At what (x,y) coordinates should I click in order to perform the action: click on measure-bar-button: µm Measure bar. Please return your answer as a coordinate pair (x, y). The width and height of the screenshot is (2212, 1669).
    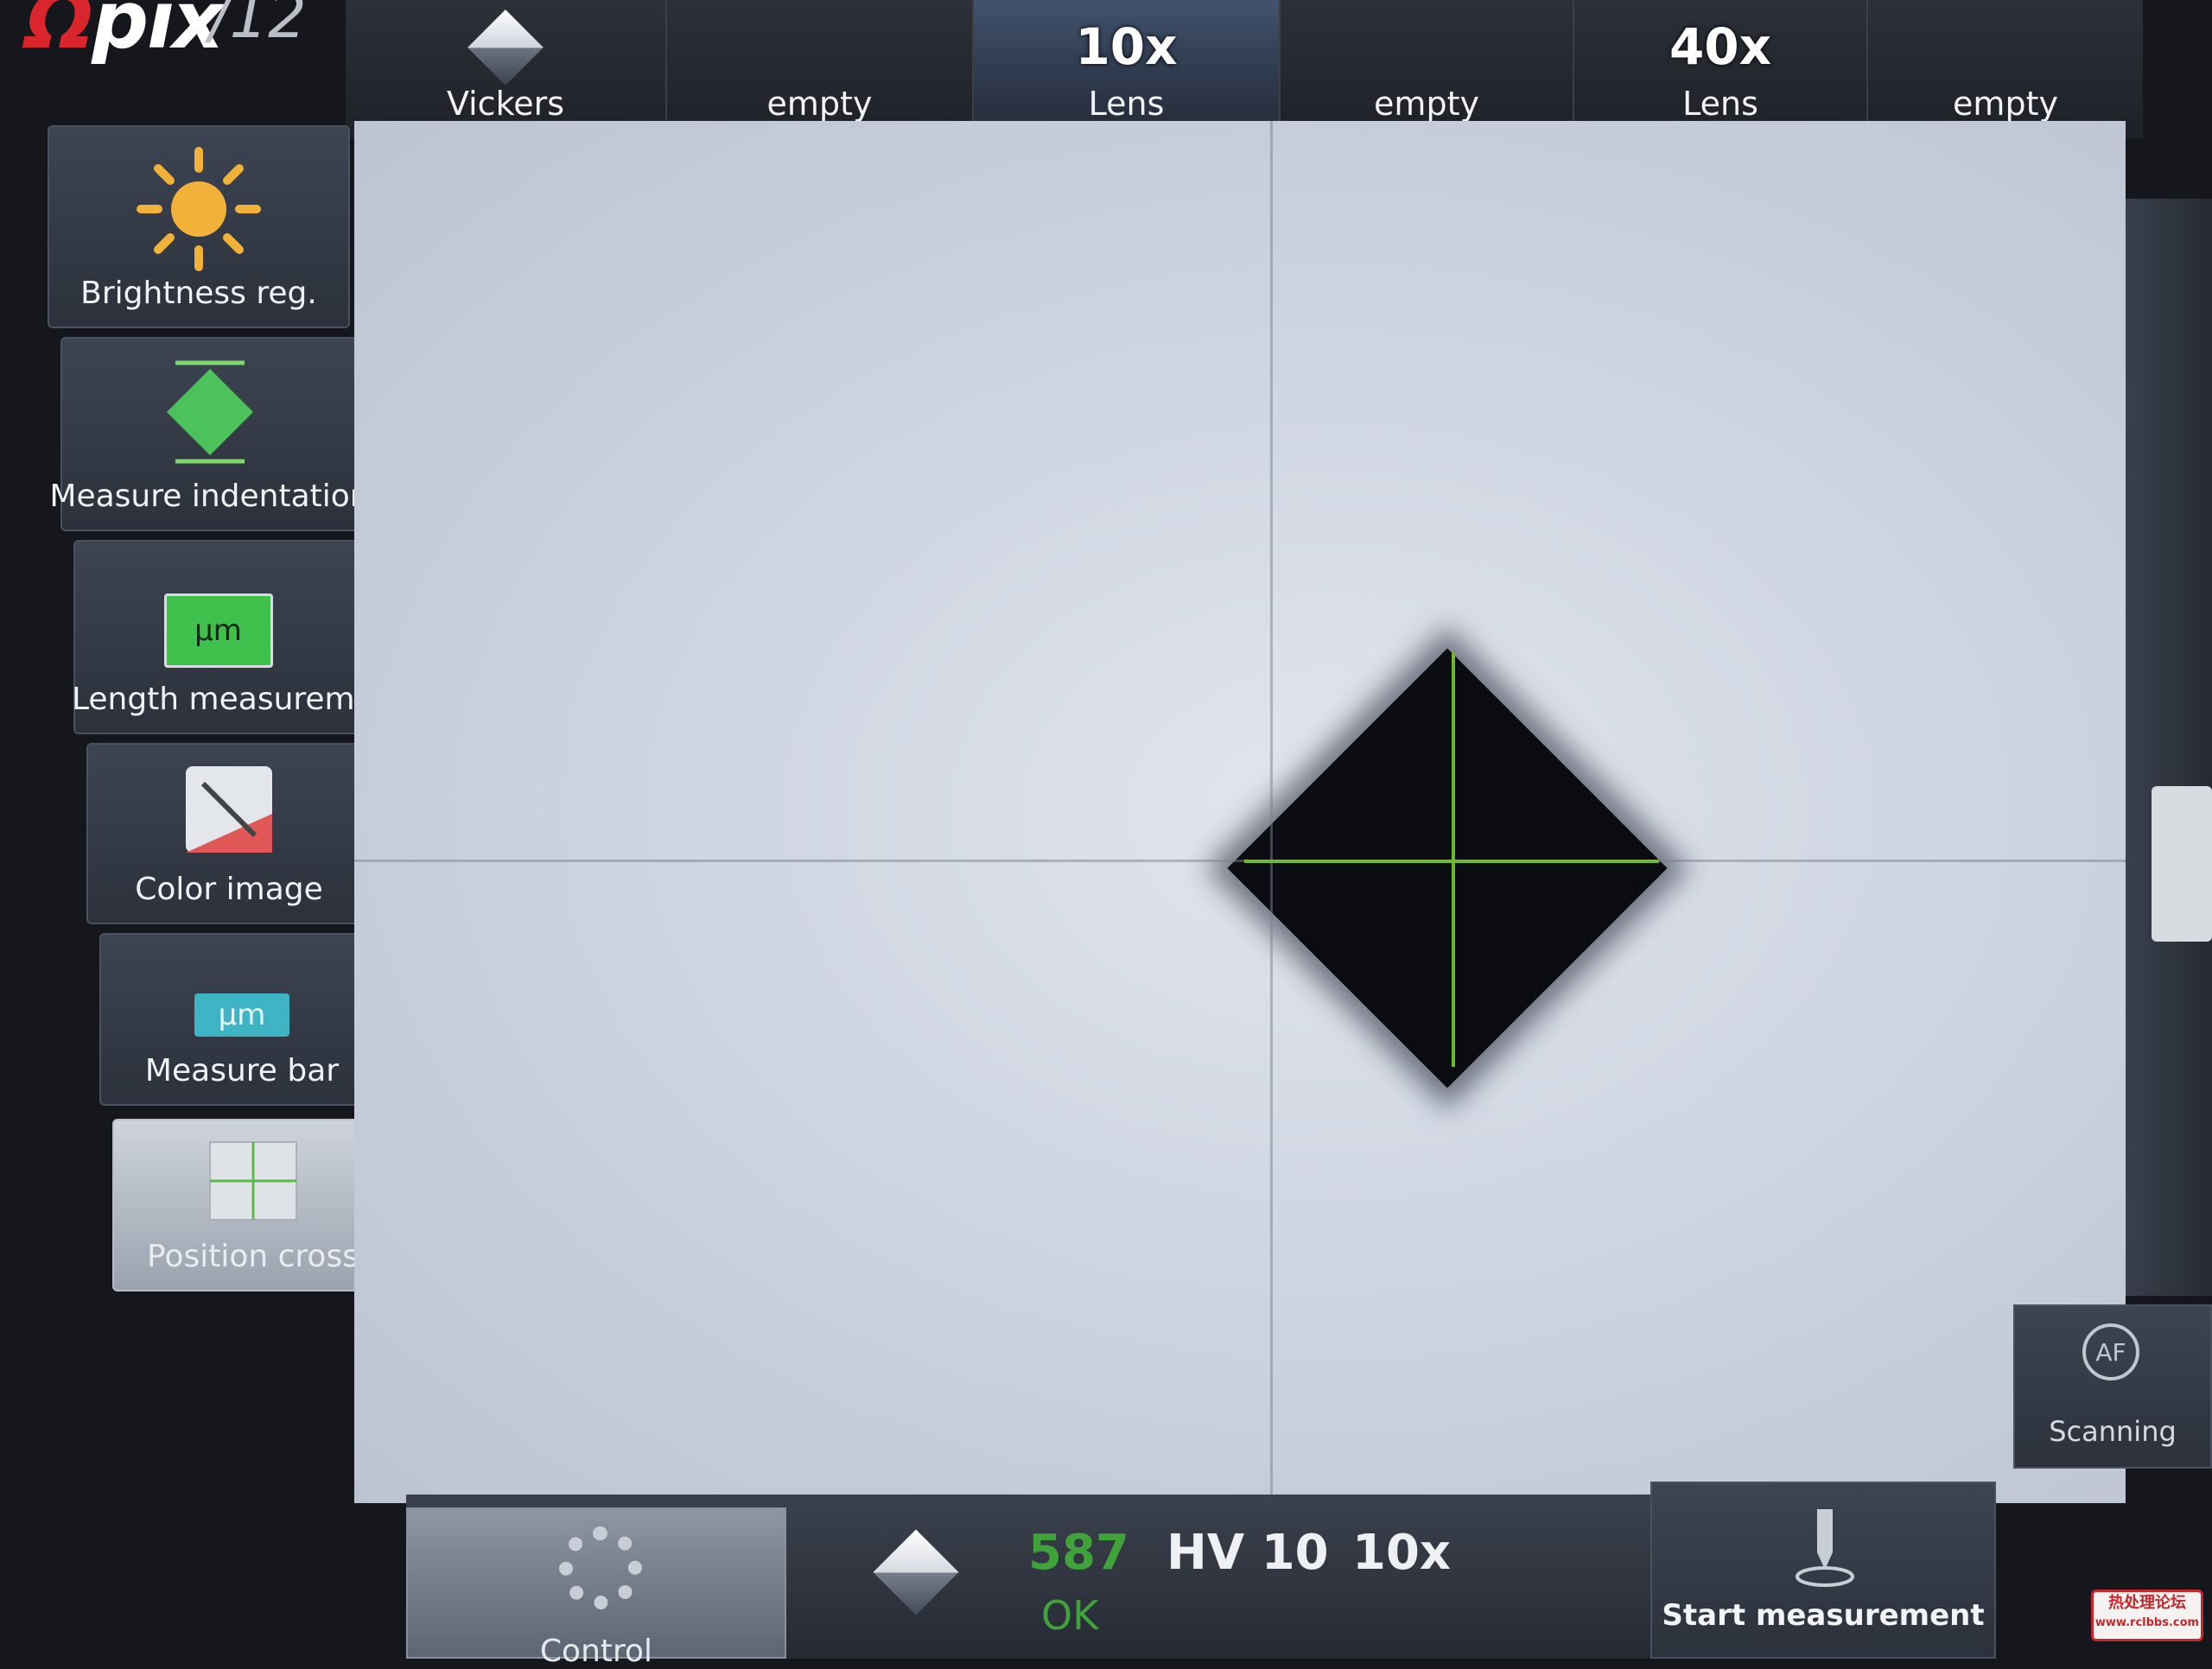
    Looking at the image, I should click on (242, 1019).